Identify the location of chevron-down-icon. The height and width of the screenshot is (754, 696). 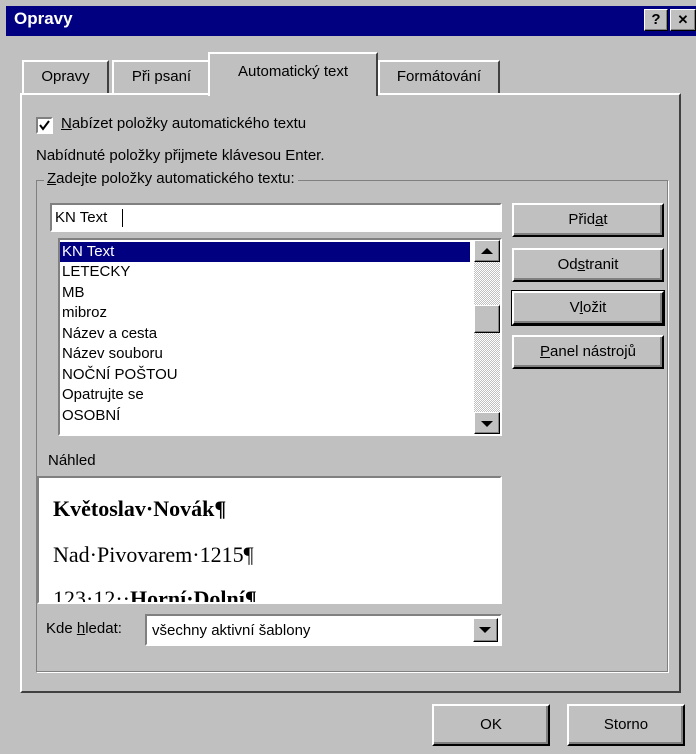
(485, 630).